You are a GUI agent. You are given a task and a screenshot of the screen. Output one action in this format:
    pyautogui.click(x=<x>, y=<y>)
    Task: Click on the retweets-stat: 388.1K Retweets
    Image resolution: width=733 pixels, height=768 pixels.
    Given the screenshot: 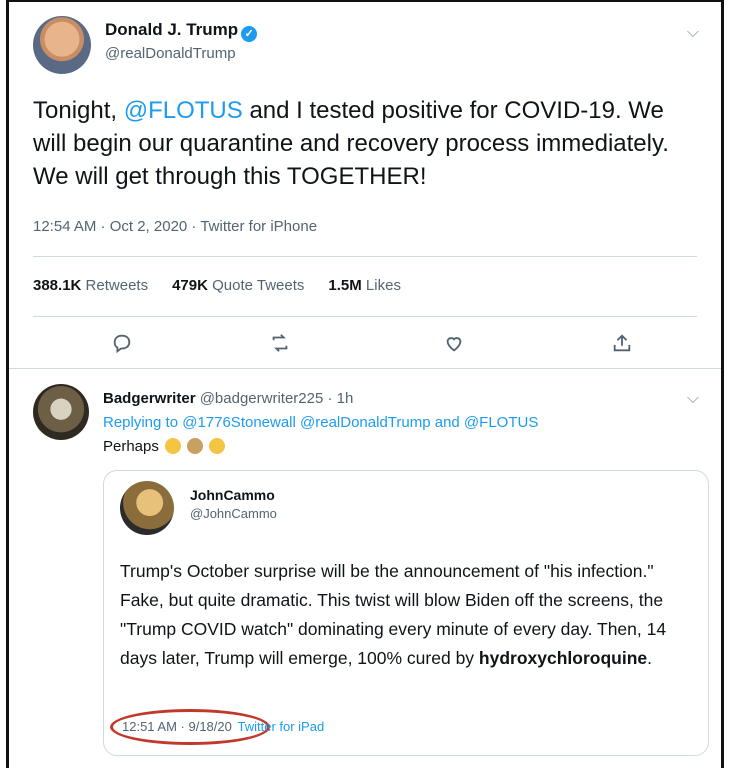 What is the action you would take?
    pyautogui.click(x=90, y=285)
    